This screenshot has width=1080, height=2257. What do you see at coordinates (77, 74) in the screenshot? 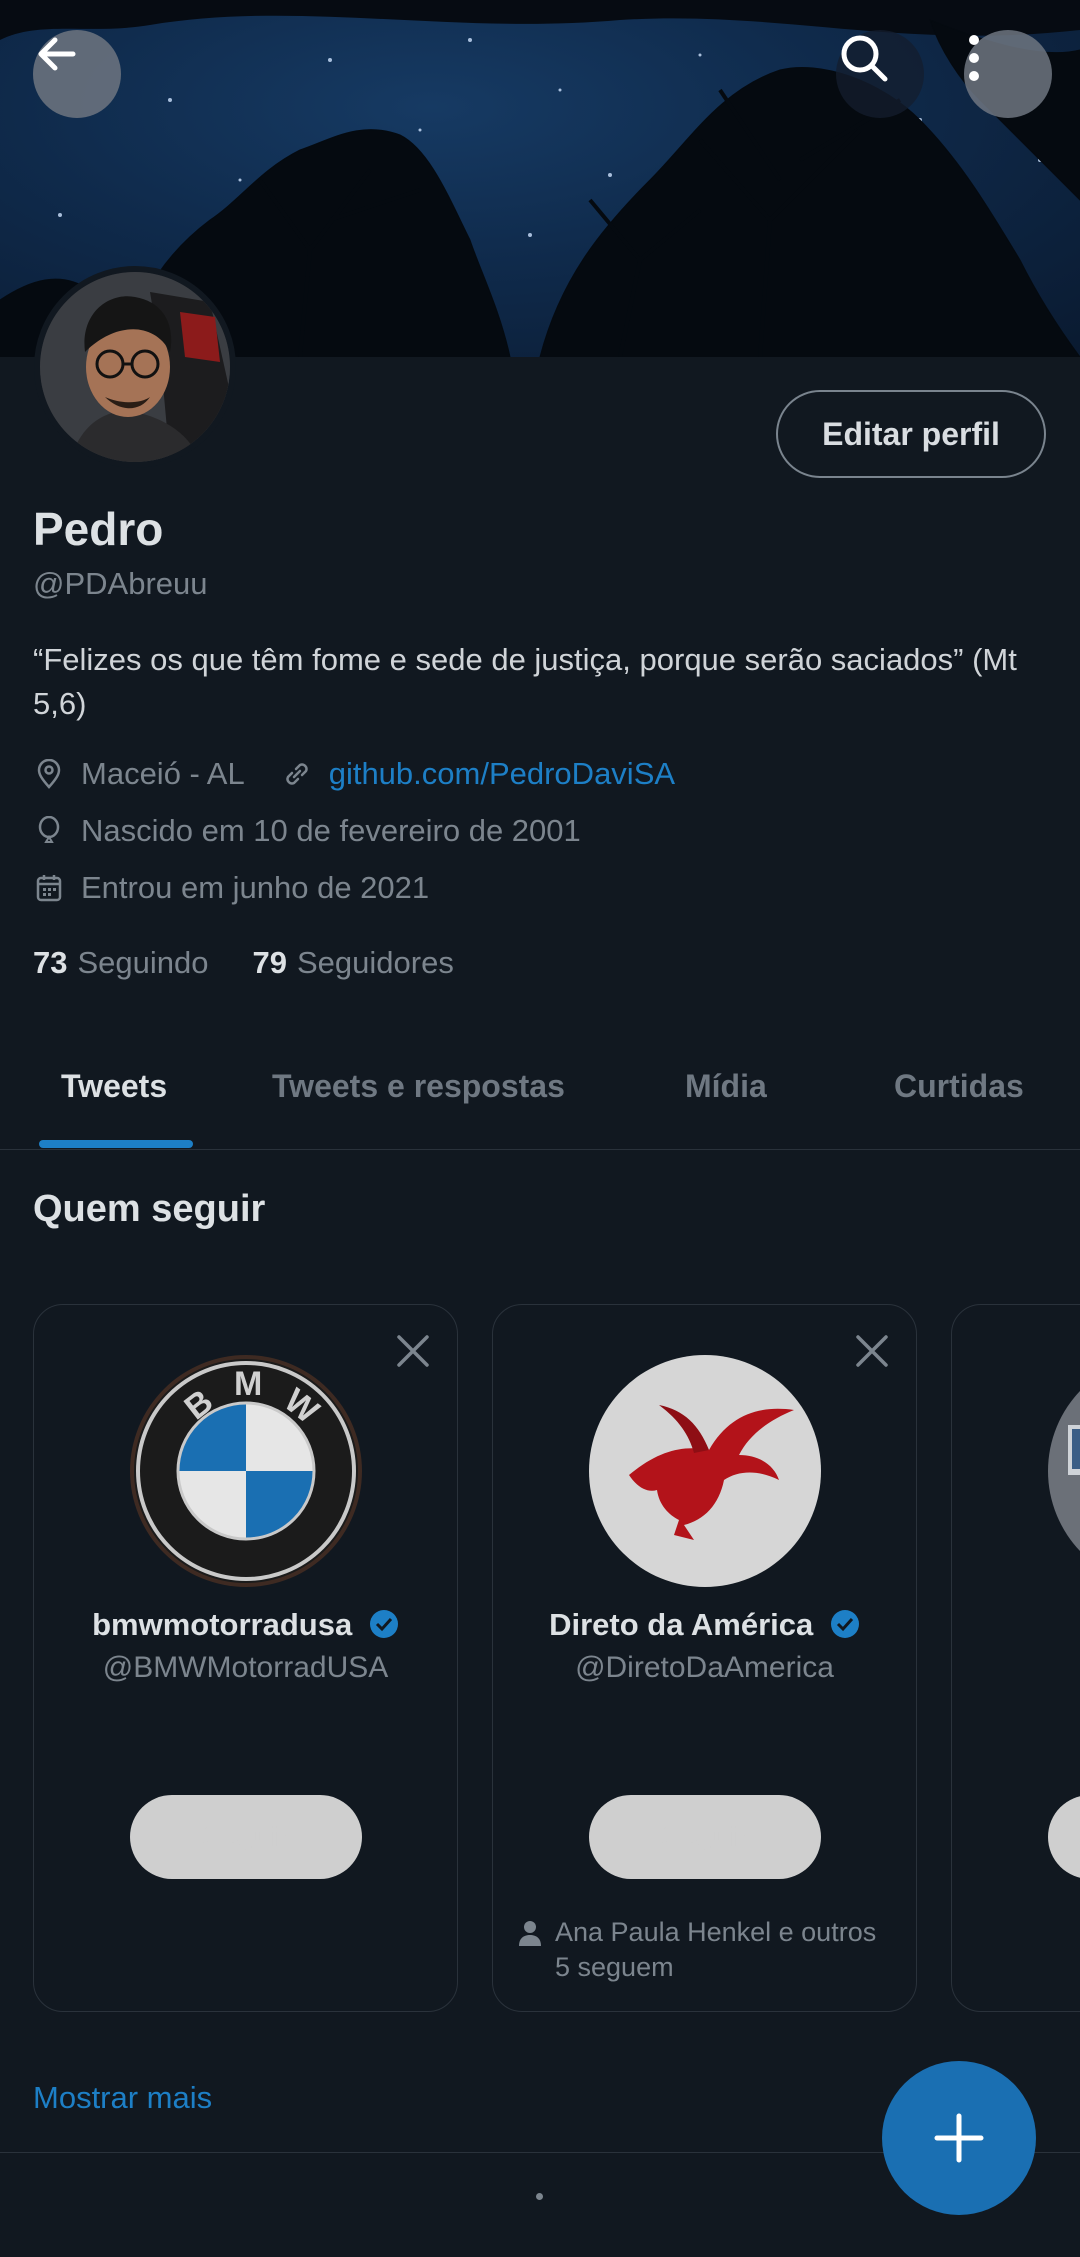
I see `back-button` at bounding box center [77, 74].